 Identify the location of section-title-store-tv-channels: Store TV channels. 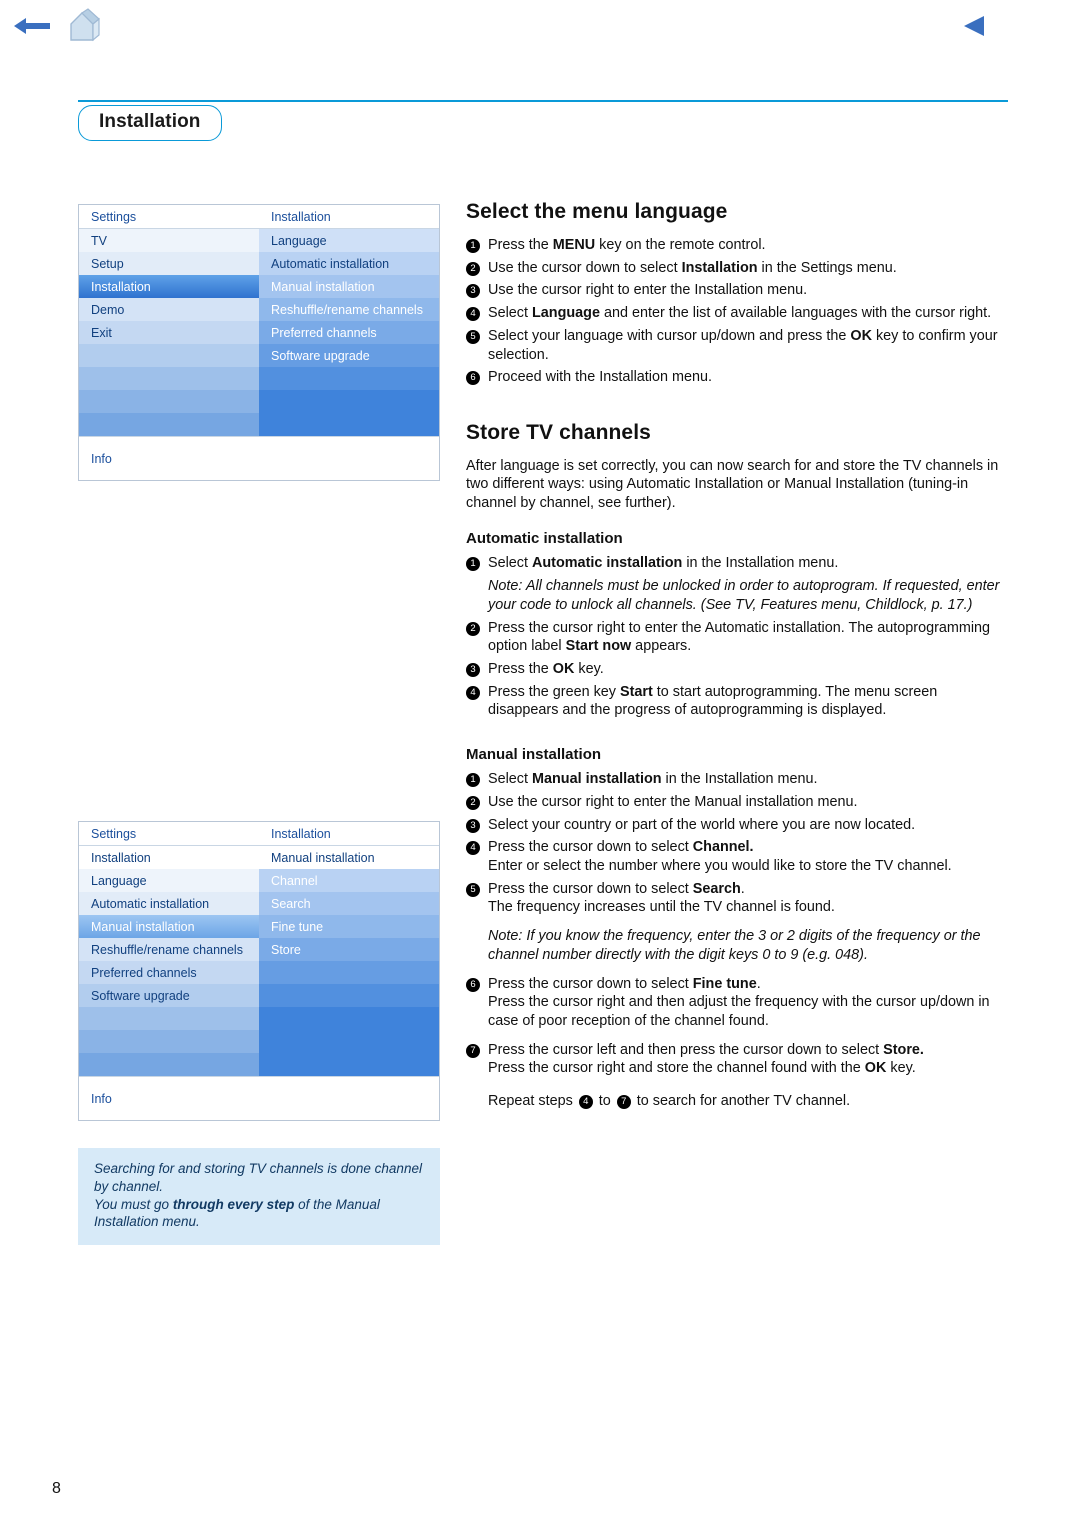
(558, 433).